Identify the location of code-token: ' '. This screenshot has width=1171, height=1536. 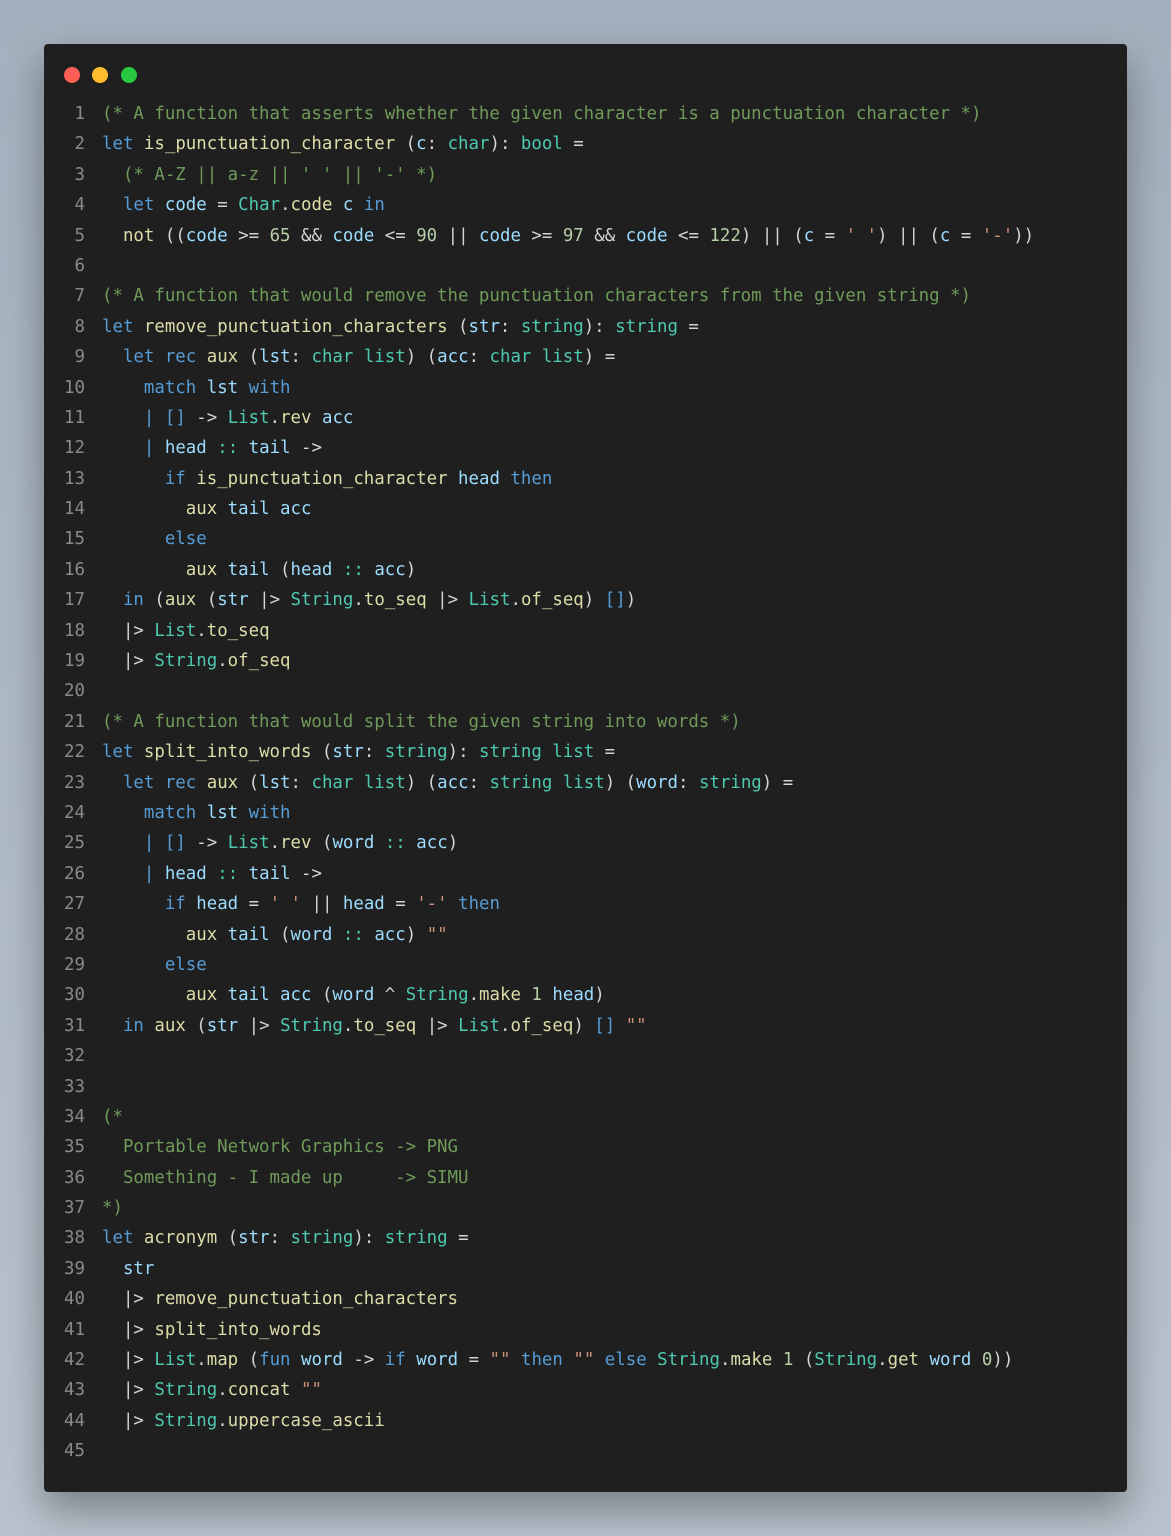
(861, 235).